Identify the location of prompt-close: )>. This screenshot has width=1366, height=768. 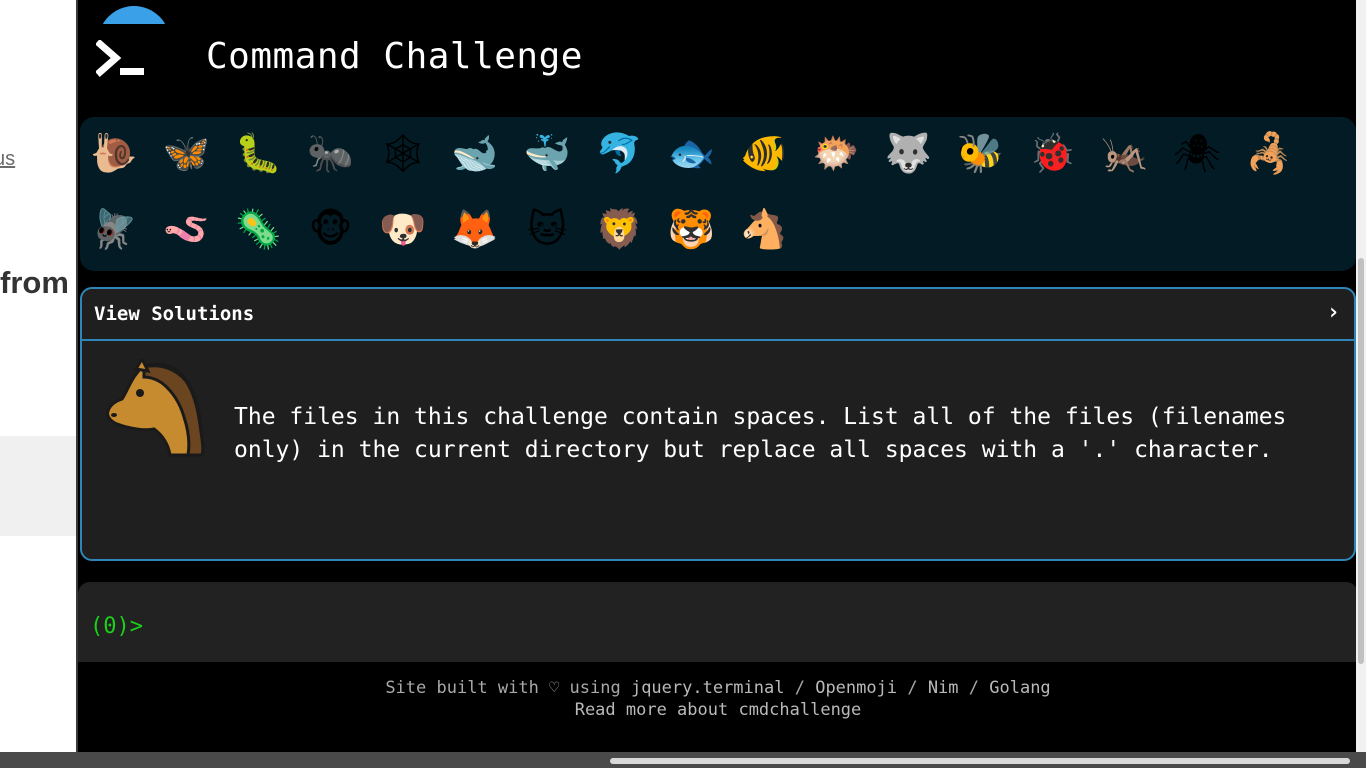
(130, 626).